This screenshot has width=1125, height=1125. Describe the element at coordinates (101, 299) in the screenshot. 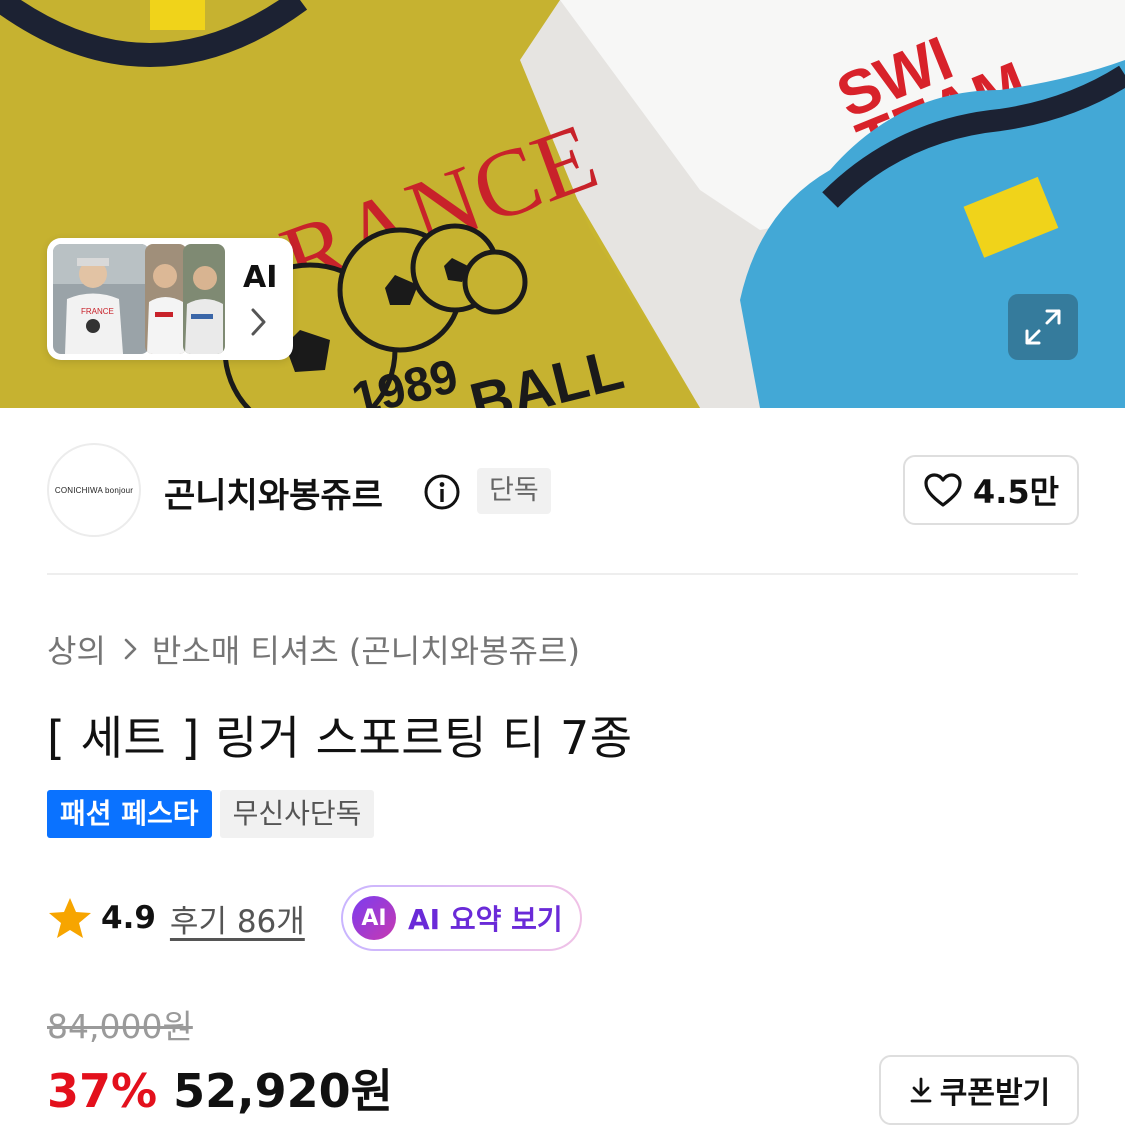

I see `ai-thumbnail-1: FRANCE` at that location.